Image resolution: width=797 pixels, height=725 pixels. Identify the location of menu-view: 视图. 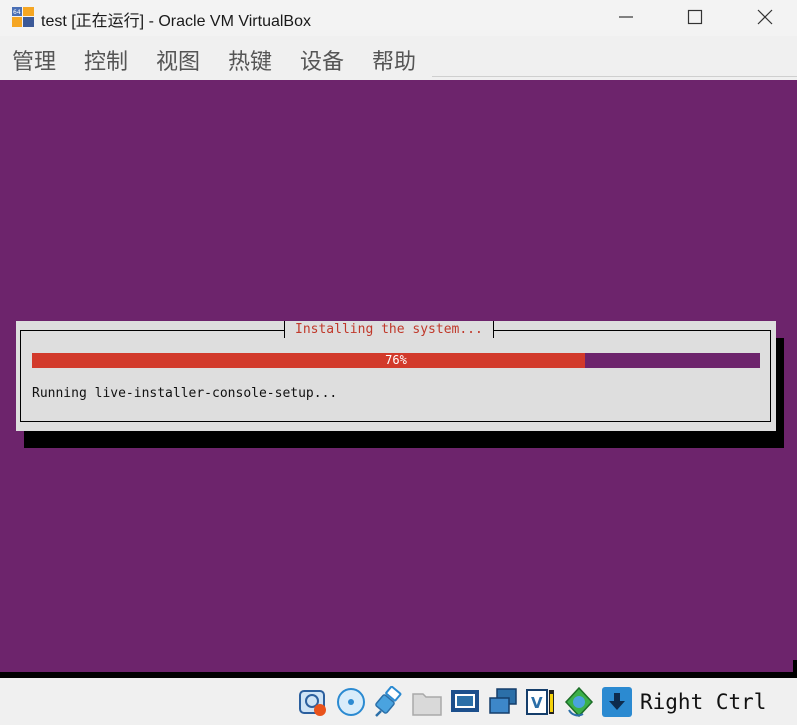
(178, 60).